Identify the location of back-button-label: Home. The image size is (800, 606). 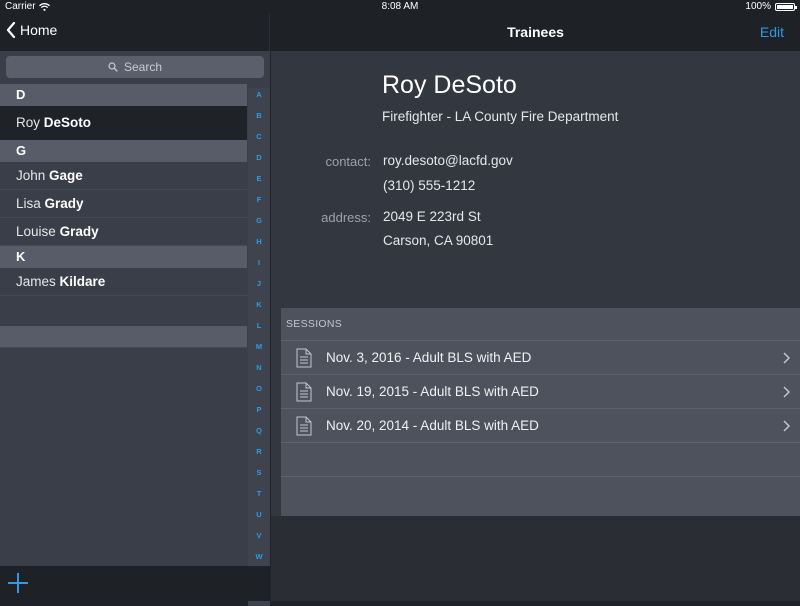
(39, 30).